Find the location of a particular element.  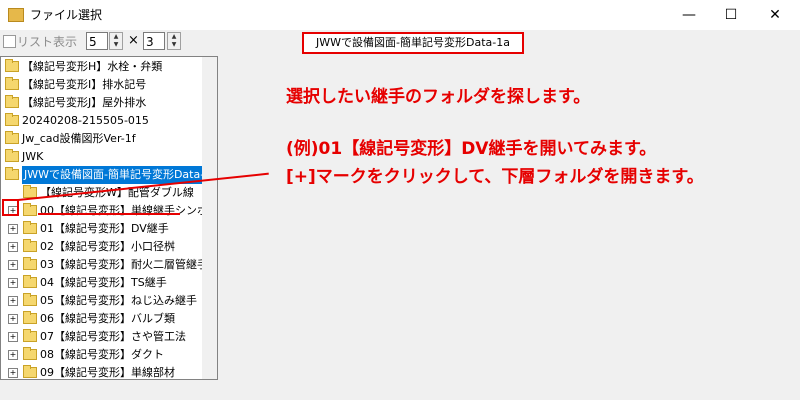

tree-item: +06【線記号変形】バルブ類 is located at coordinates (101, 319).